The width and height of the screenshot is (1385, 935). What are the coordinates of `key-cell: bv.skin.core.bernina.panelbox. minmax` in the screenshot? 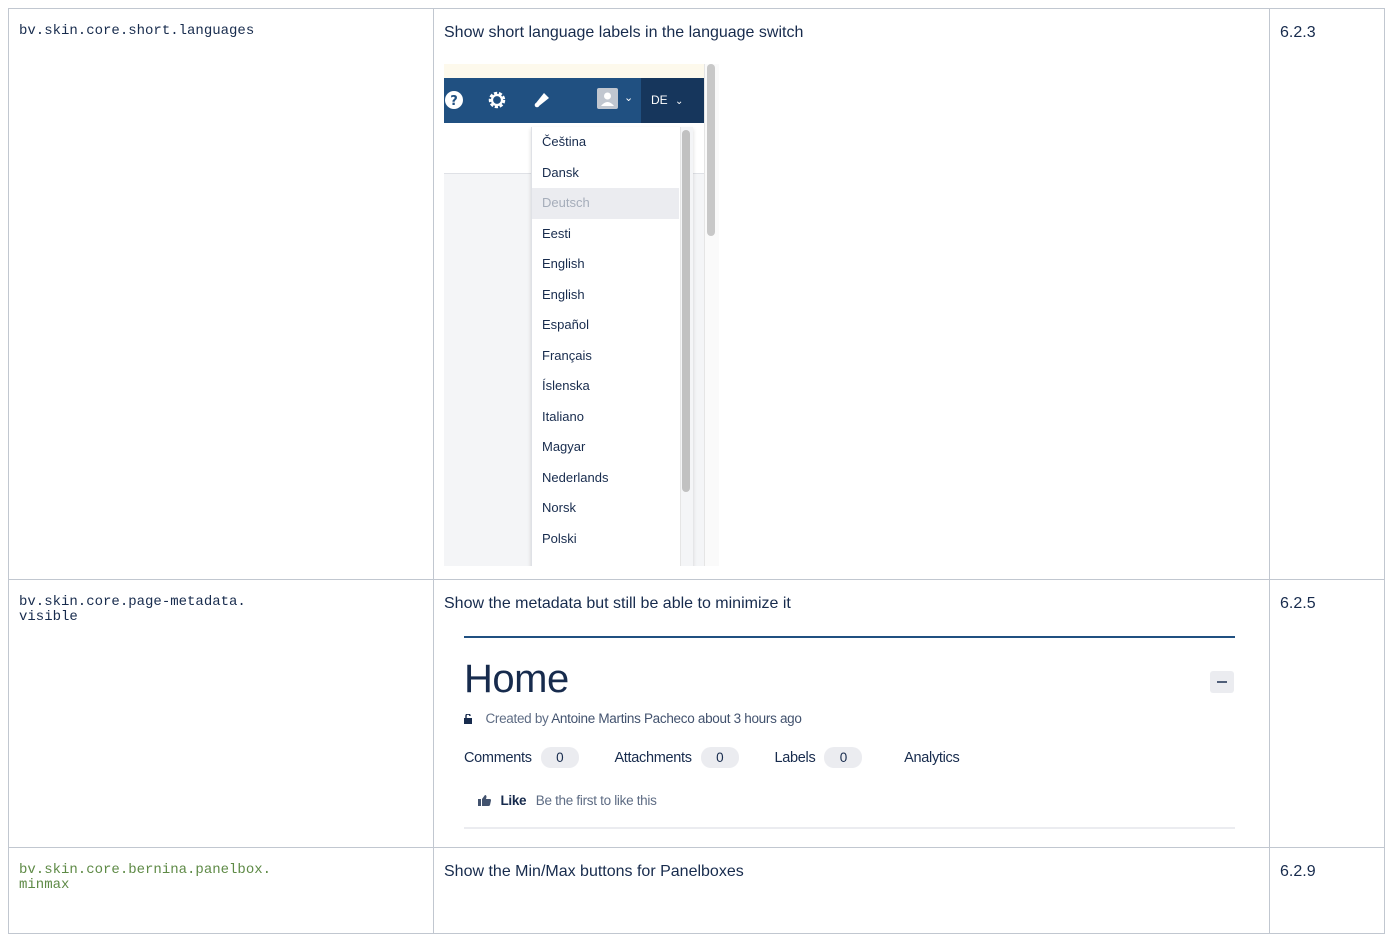 It's located at (221, 890).